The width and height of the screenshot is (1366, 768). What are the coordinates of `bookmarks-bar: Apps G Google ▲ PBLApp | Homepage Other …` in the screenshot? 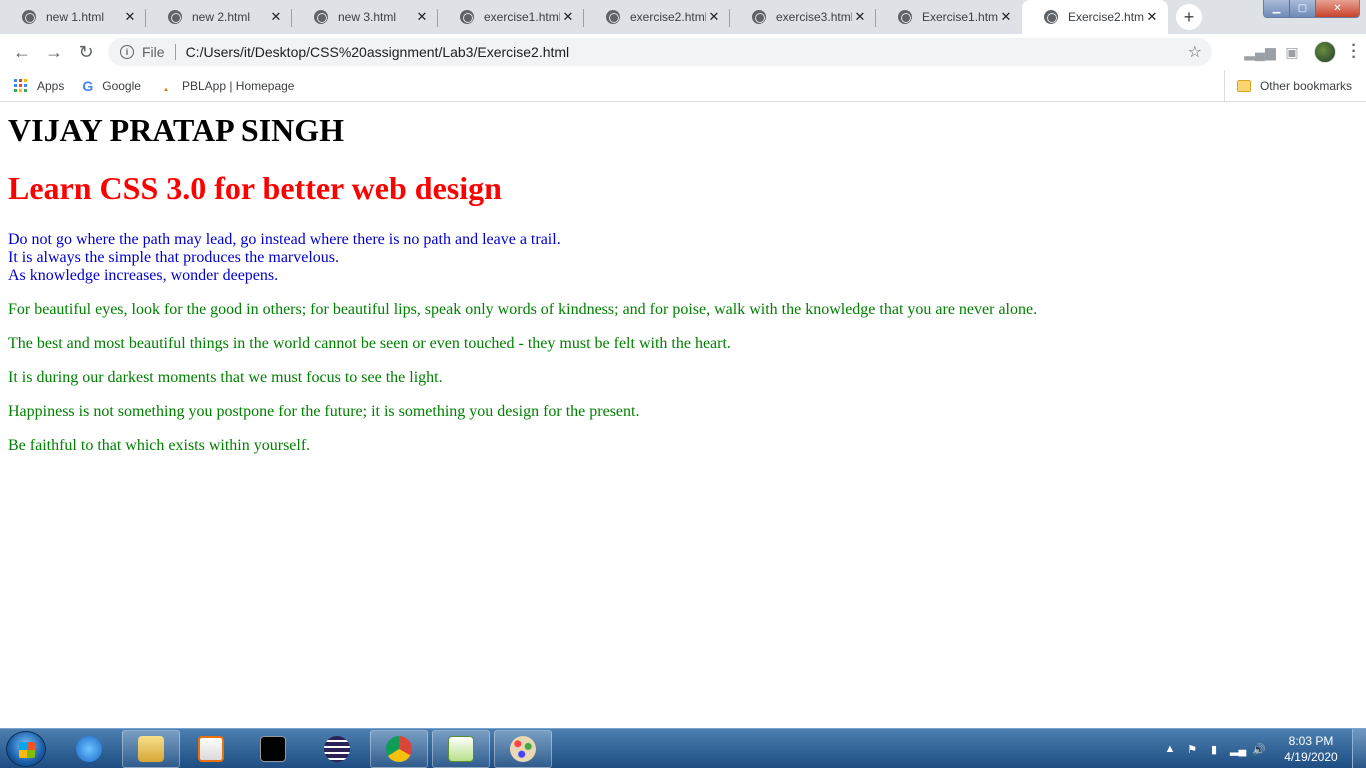 It's located at (683, 86).